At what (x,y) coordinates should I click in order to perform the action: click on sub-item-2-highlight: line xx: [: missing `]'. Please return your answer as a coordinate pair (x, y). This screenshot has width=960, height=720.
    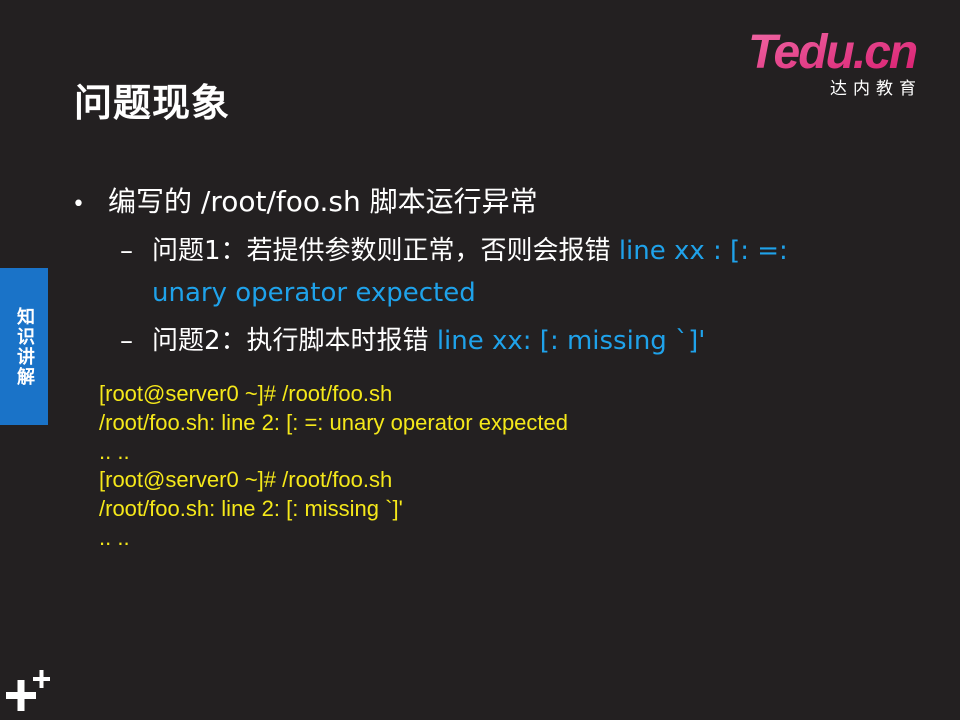
    Looking at the image, I should click on (571, 341).